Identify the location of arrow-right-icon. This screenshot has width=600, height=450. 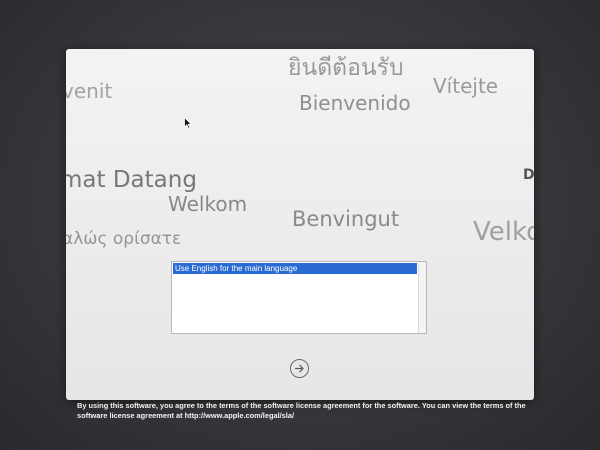
(299, 368).